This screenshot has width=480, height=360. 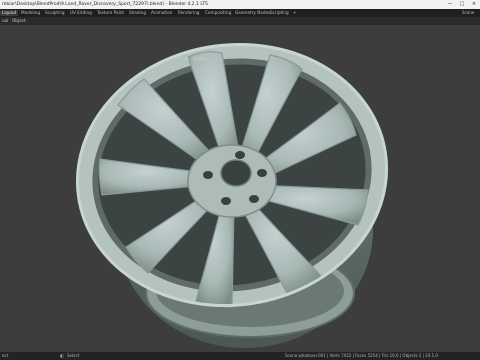 I want to click on maximize-icon: □, so click(x=462, y=4).